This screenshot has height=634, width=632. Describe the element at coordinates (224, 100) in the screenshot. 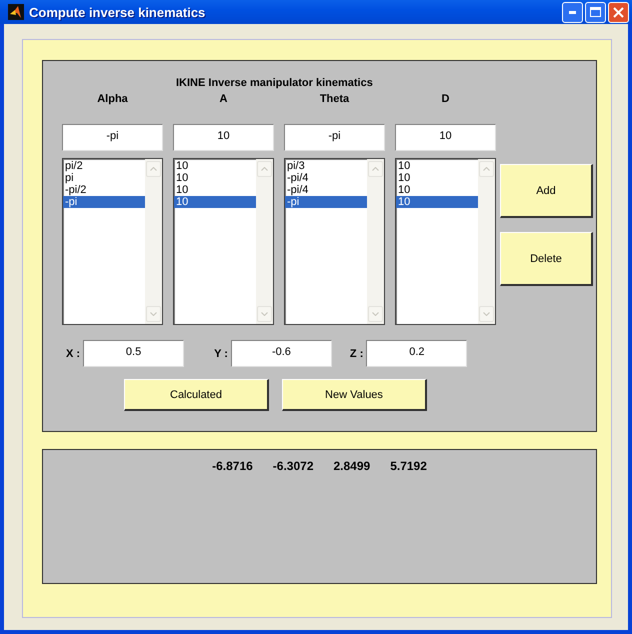

I see `column-label: A` at that location.